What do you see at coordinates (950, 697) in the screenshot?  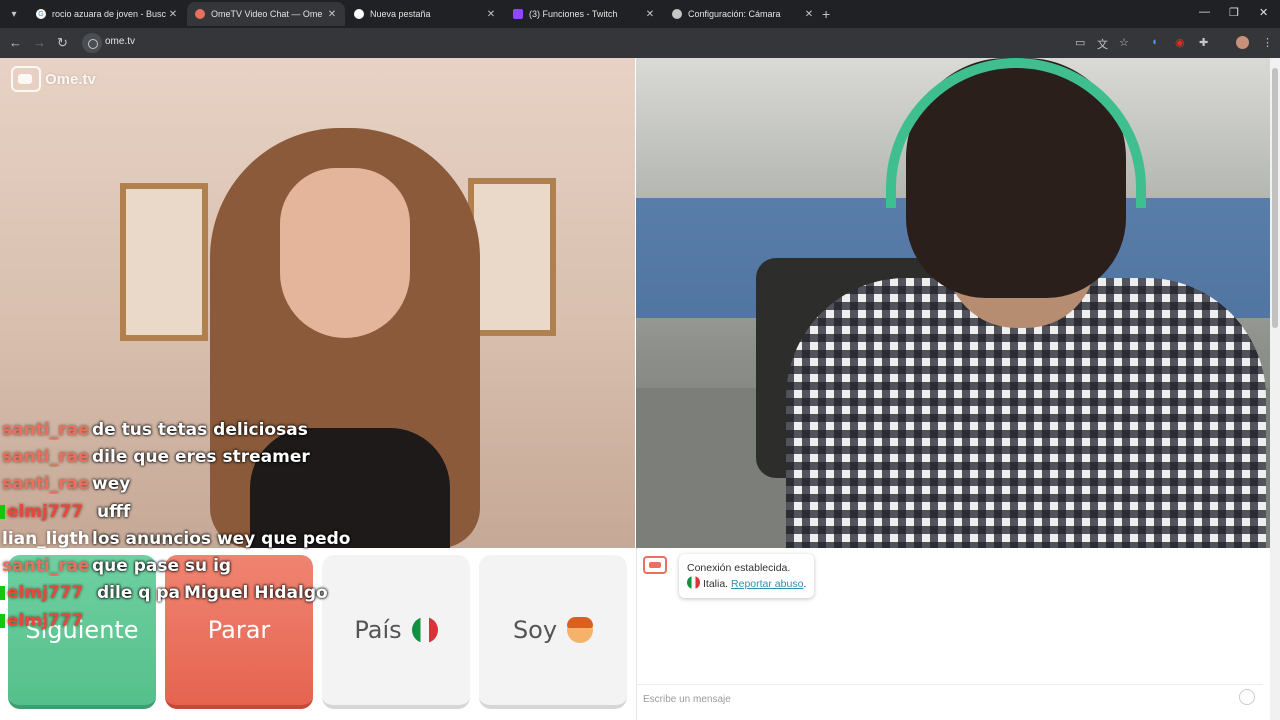 I see `message-input: Escribe un mensaje` at bounding box center [950, 697].